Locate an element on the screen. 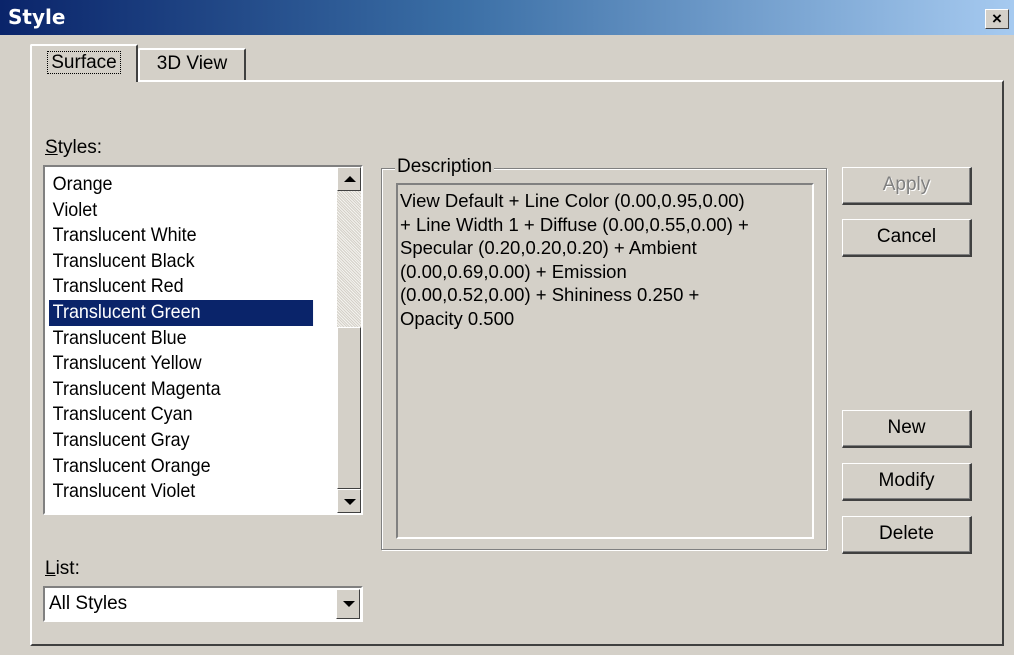 The height and width of the screenshot is (655, 1014). arrow-up-icon is located at coordinates (350, 179).